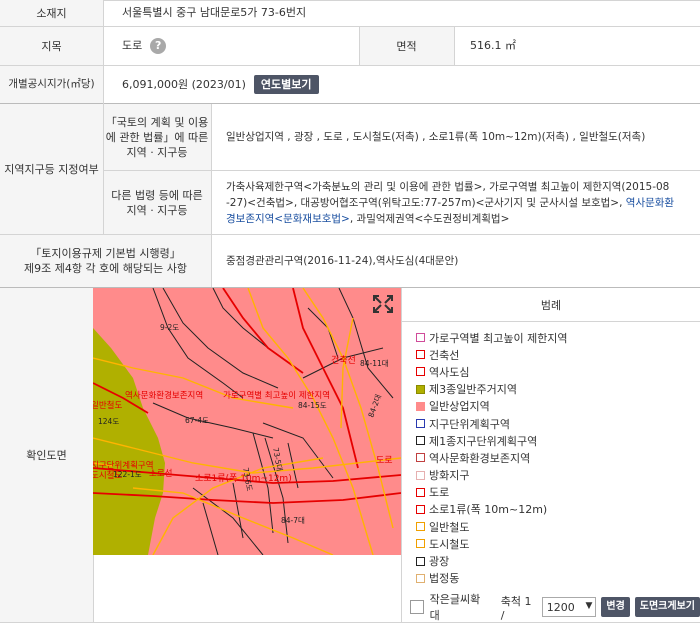  Describe the element at coordinates (459, 407) in the screenshot. I see `legend-label: 일반상업지역` at that location.